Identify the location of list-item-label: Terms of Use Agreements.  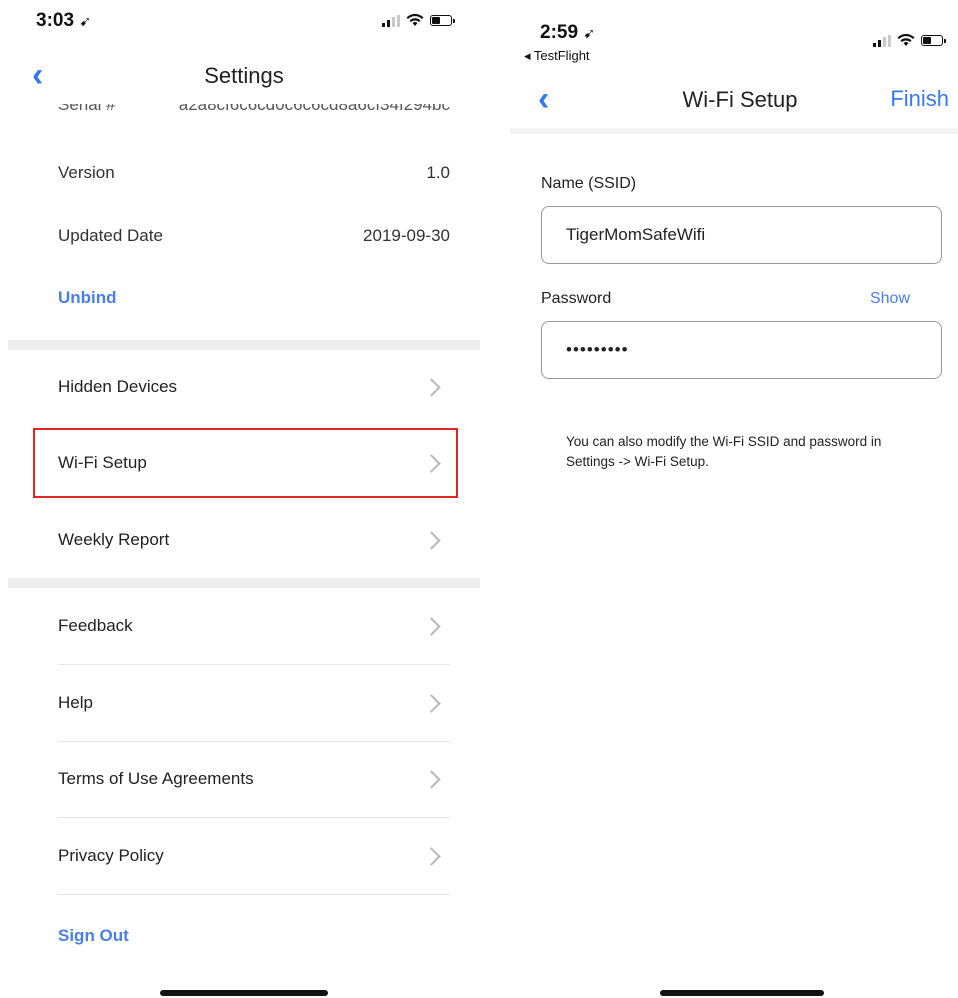
(156, 778).